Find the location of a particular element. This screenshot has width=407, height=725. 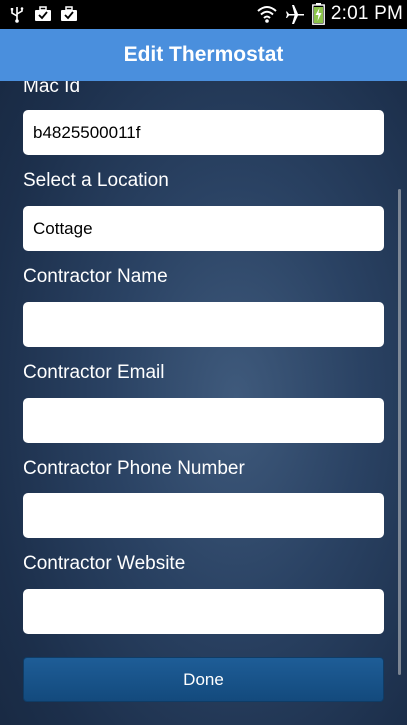

airplane-icon is located at coordinates (294, 14).